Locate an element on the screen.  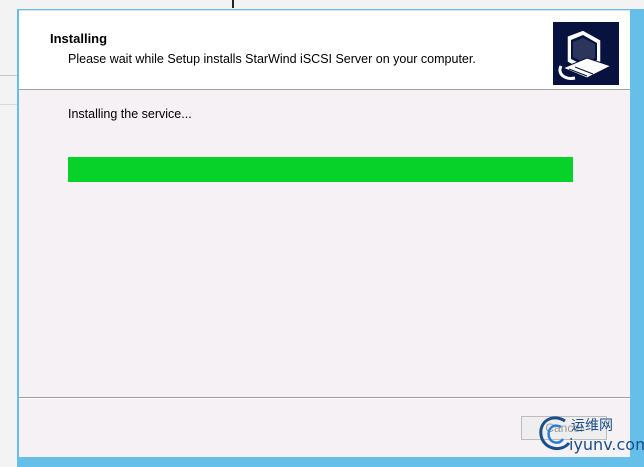
watermark: 运维网 iyunv.com is located at coordinates (587, 436).